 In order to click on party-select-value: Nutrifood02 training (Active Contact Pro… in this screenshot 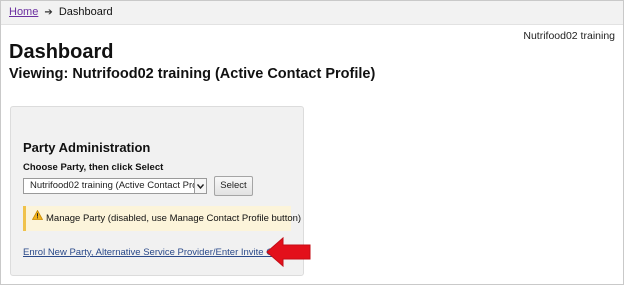, I will do `click(118, 185)`.